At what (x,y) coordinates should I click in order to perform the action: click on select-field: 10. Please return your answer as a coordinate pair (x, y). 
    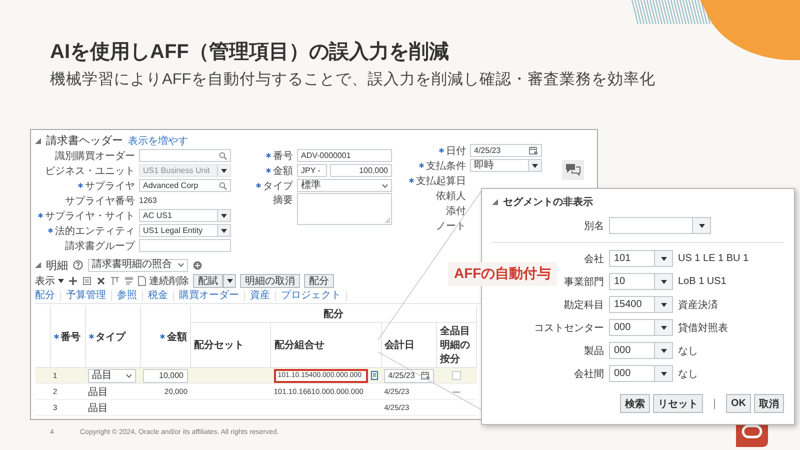
    Looking at the image, I should click on (641, 281).